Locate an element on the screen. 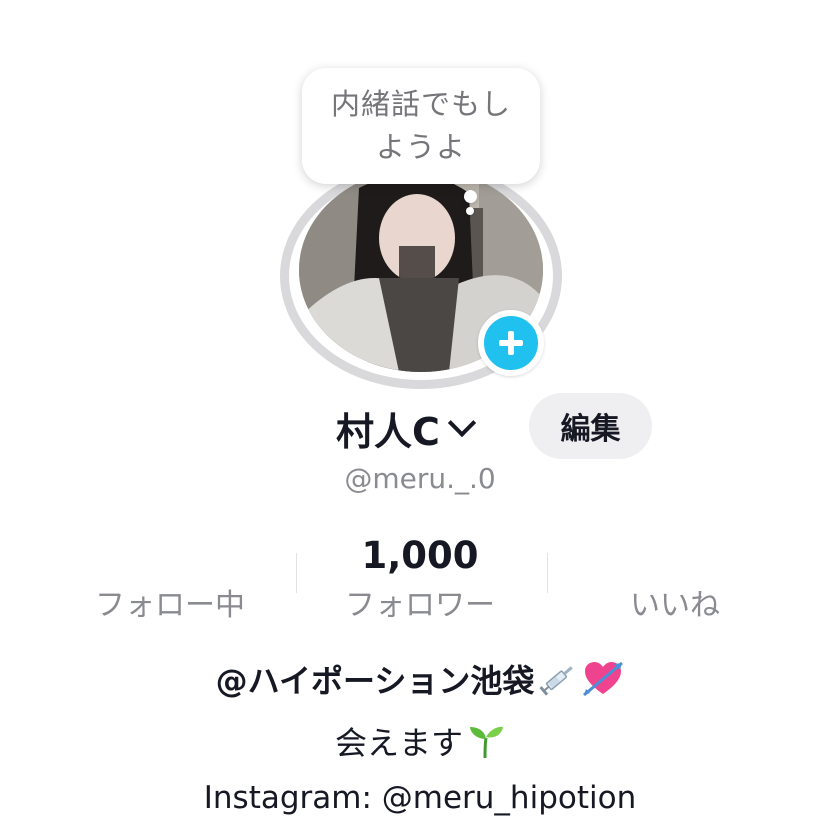 Image resolution: width=840 pixels, height=840 pixels. bio-line-instagram: Instagram: @meru_hipotion is located at coordinates (420, 798).